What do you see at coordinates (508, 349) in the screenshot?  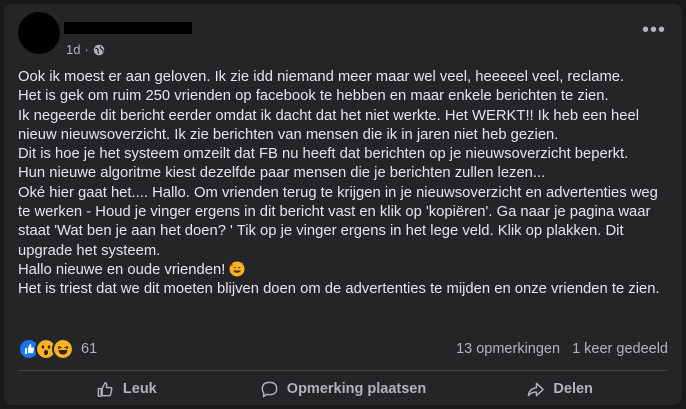 I see `comment-count-link: 13 opmerkingen` at bounding box center [508, 349].